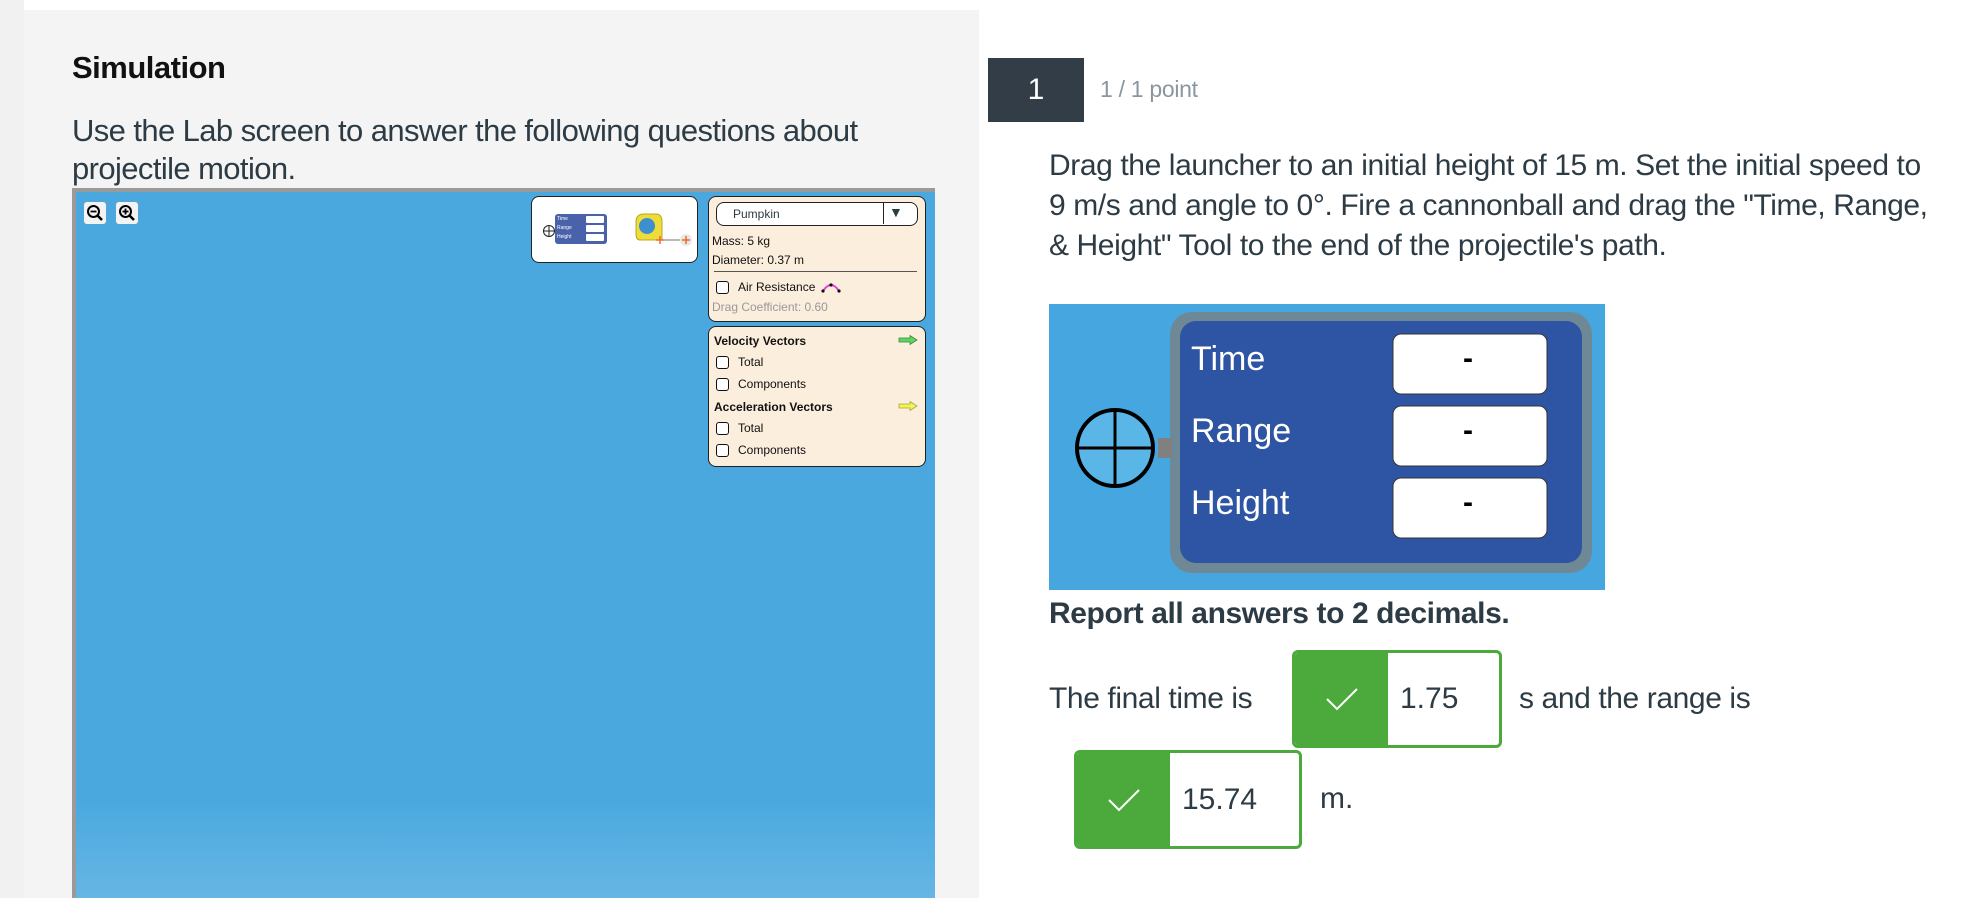  I want to click on air-resistance-arc-icon, so click(831, 288).